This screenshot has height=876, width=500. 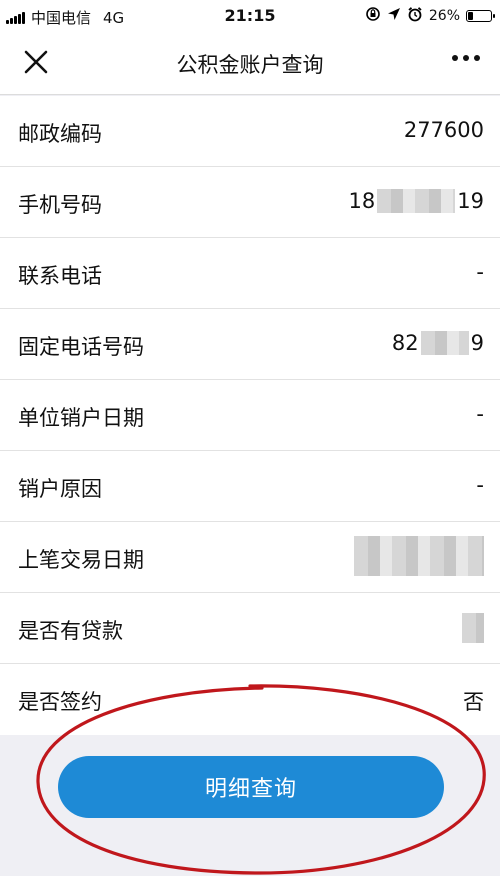 I want to click on row-close-reason: 销户原因 -, so click(x=250, y=486).